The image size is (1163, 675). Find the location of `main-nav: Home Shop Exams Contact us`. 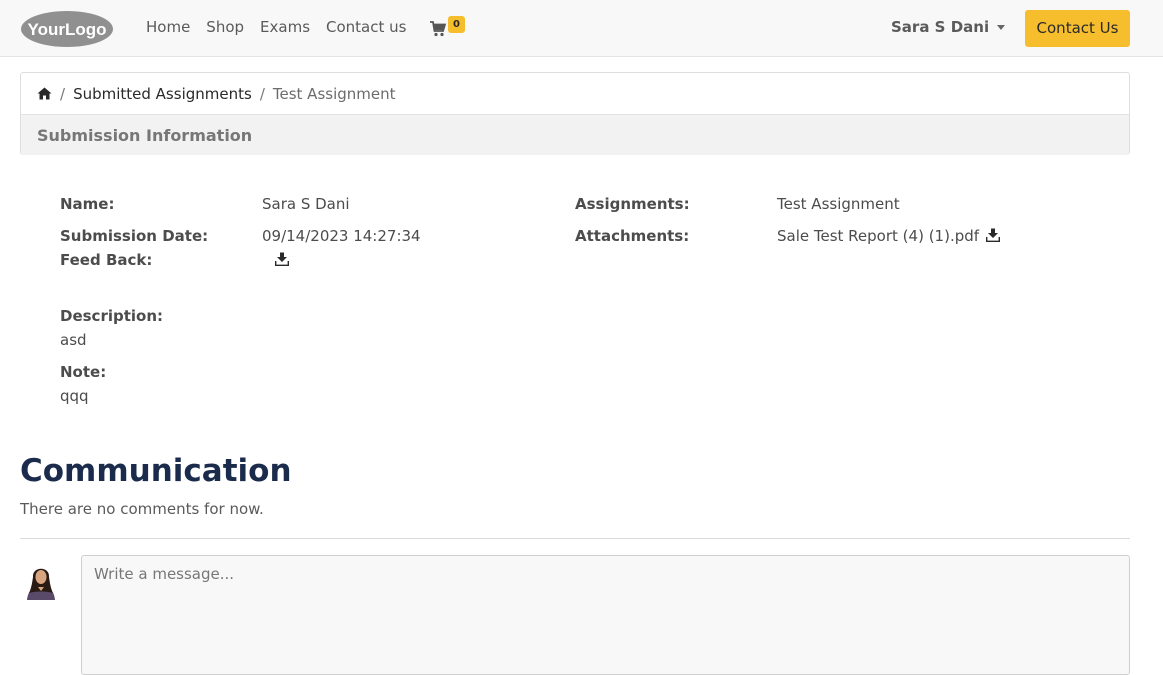

main-nav: Home Shop Exams Contact us is located at coordinates (276, 27).